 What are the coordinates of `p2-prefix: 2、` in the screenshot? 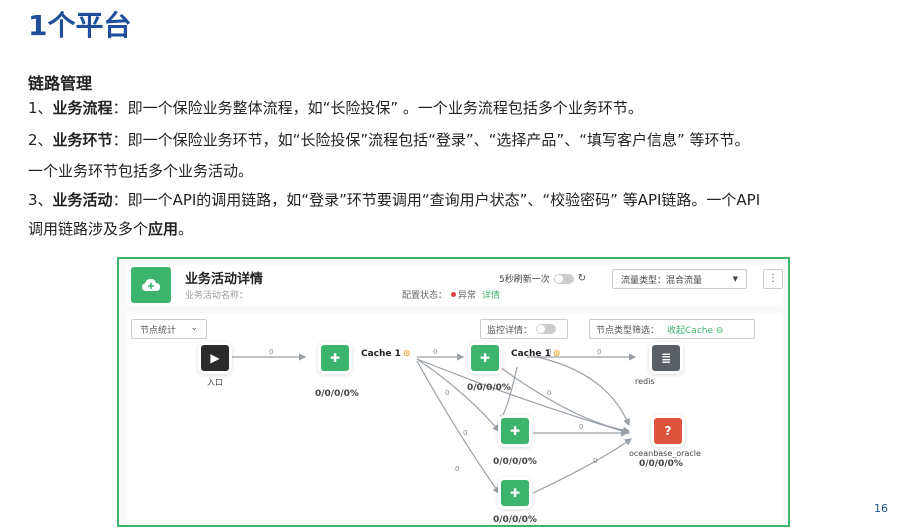 It's located at (40, 140).